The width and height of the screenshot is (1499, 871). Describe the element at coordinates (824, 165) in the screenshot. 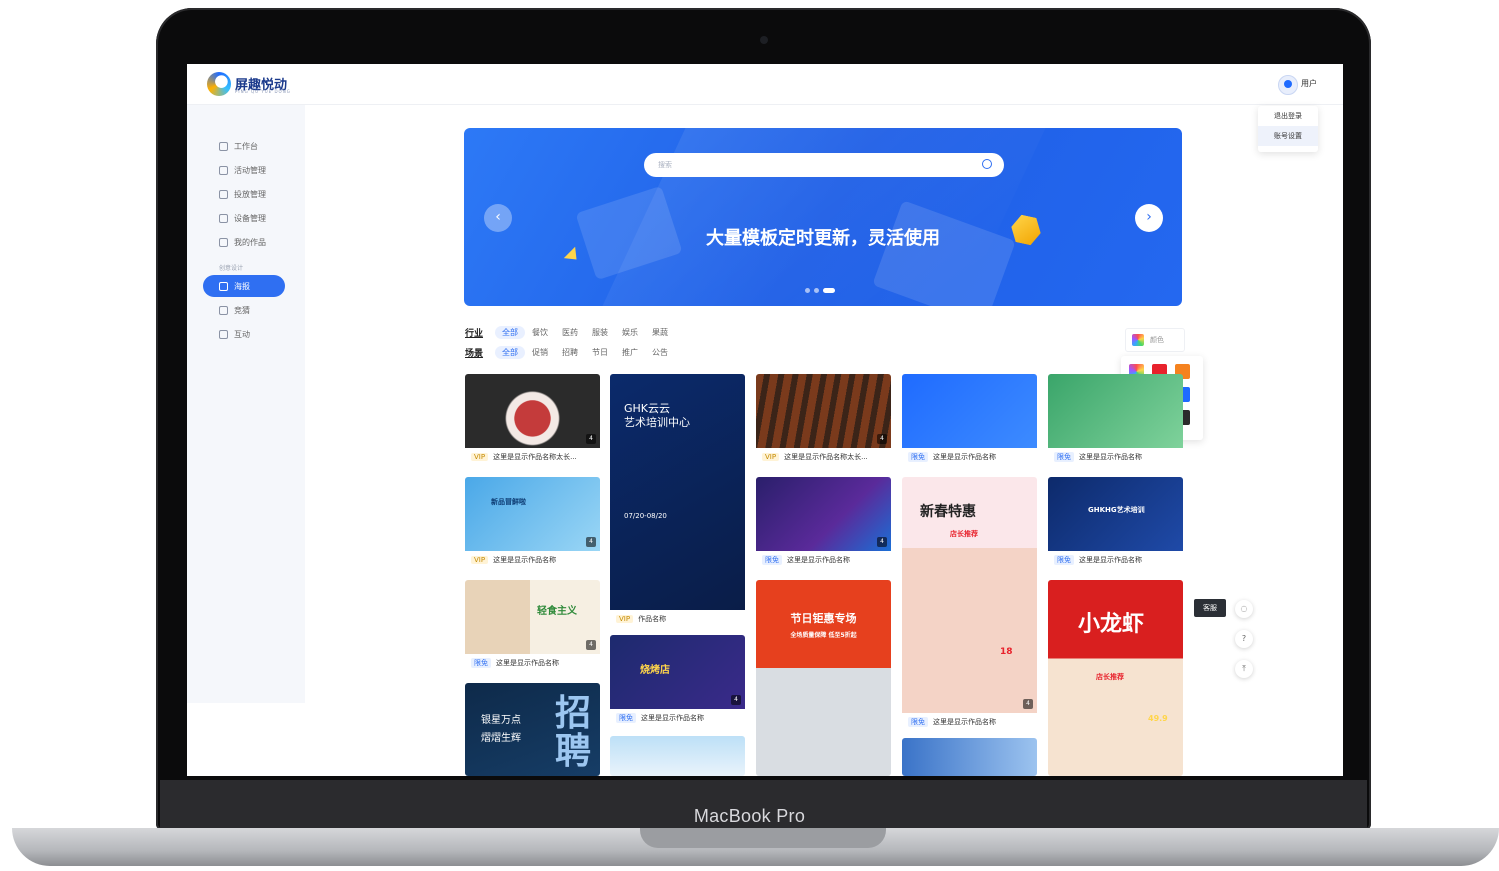

I see `search-input: 搜索` at that location.